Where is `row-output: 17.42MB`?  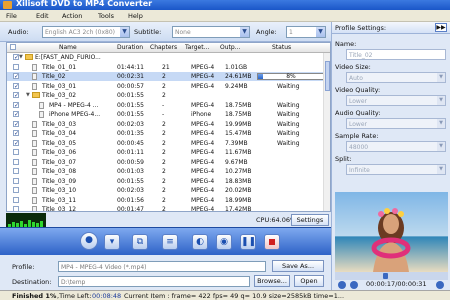
row-output: 17.42MB is located at coordinates (238, 209).